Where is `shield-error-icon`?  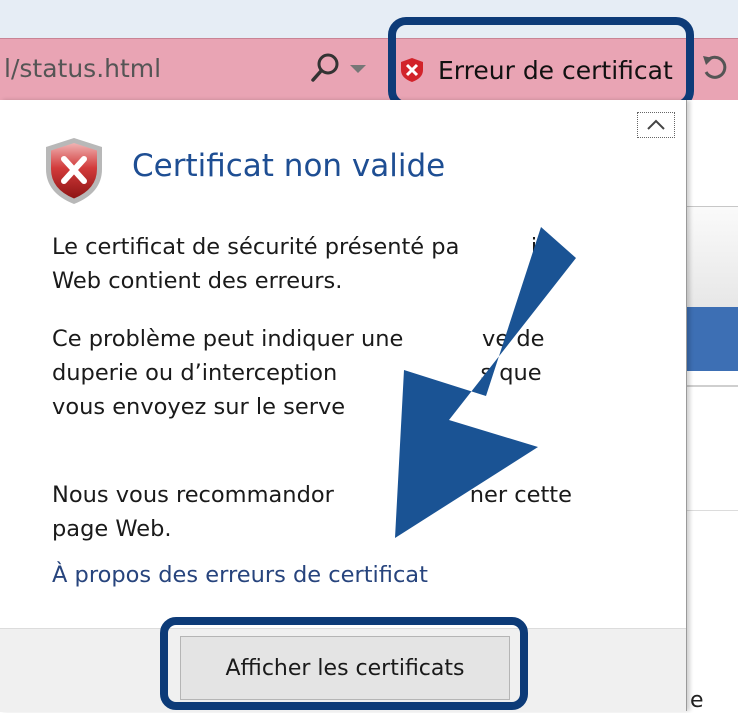 shield-error-icon is located at coordinates (74, 171).